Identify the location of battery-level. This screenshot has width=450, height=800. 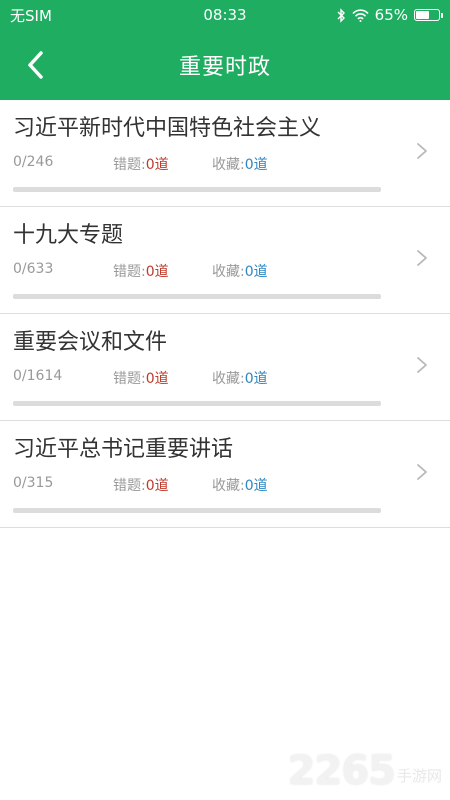
(422, 15).